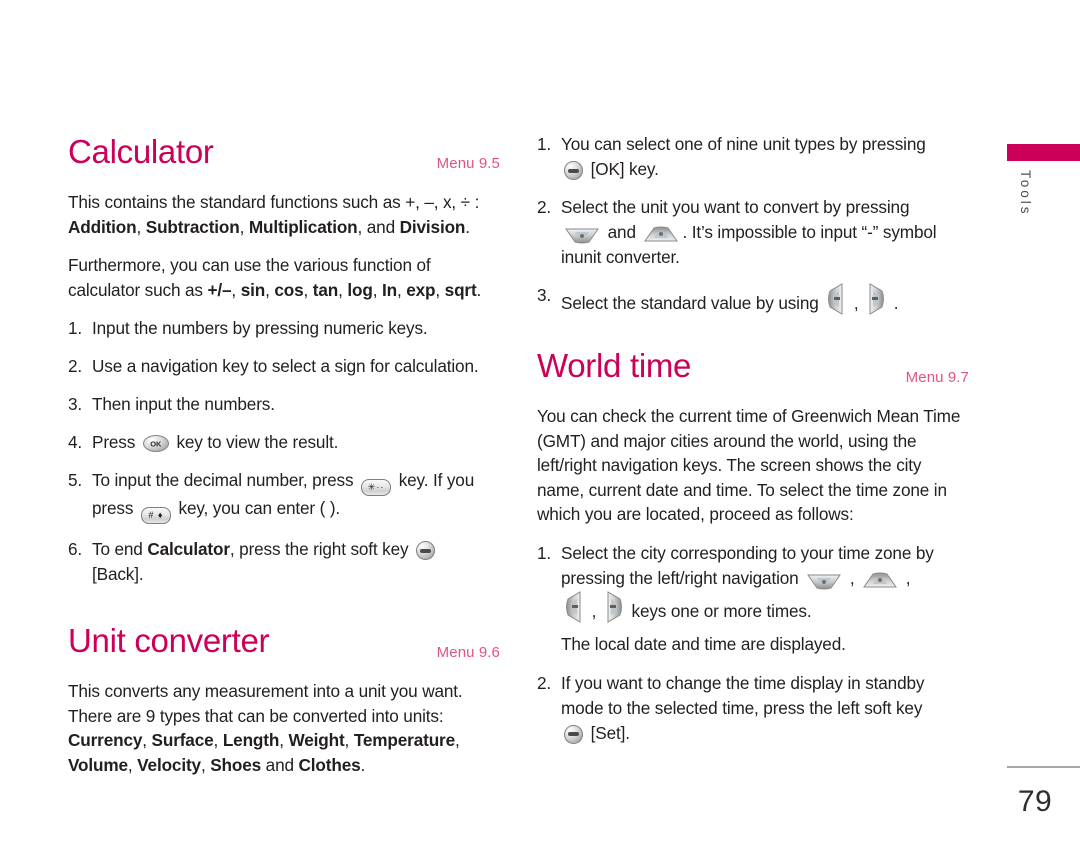 Image resolution: width=1080 pixels, height=864 pixels. What do you see at coordinates (219, 289) in the screenshot?
I see `text-bold: +/–` at bounding box center [219, 289].